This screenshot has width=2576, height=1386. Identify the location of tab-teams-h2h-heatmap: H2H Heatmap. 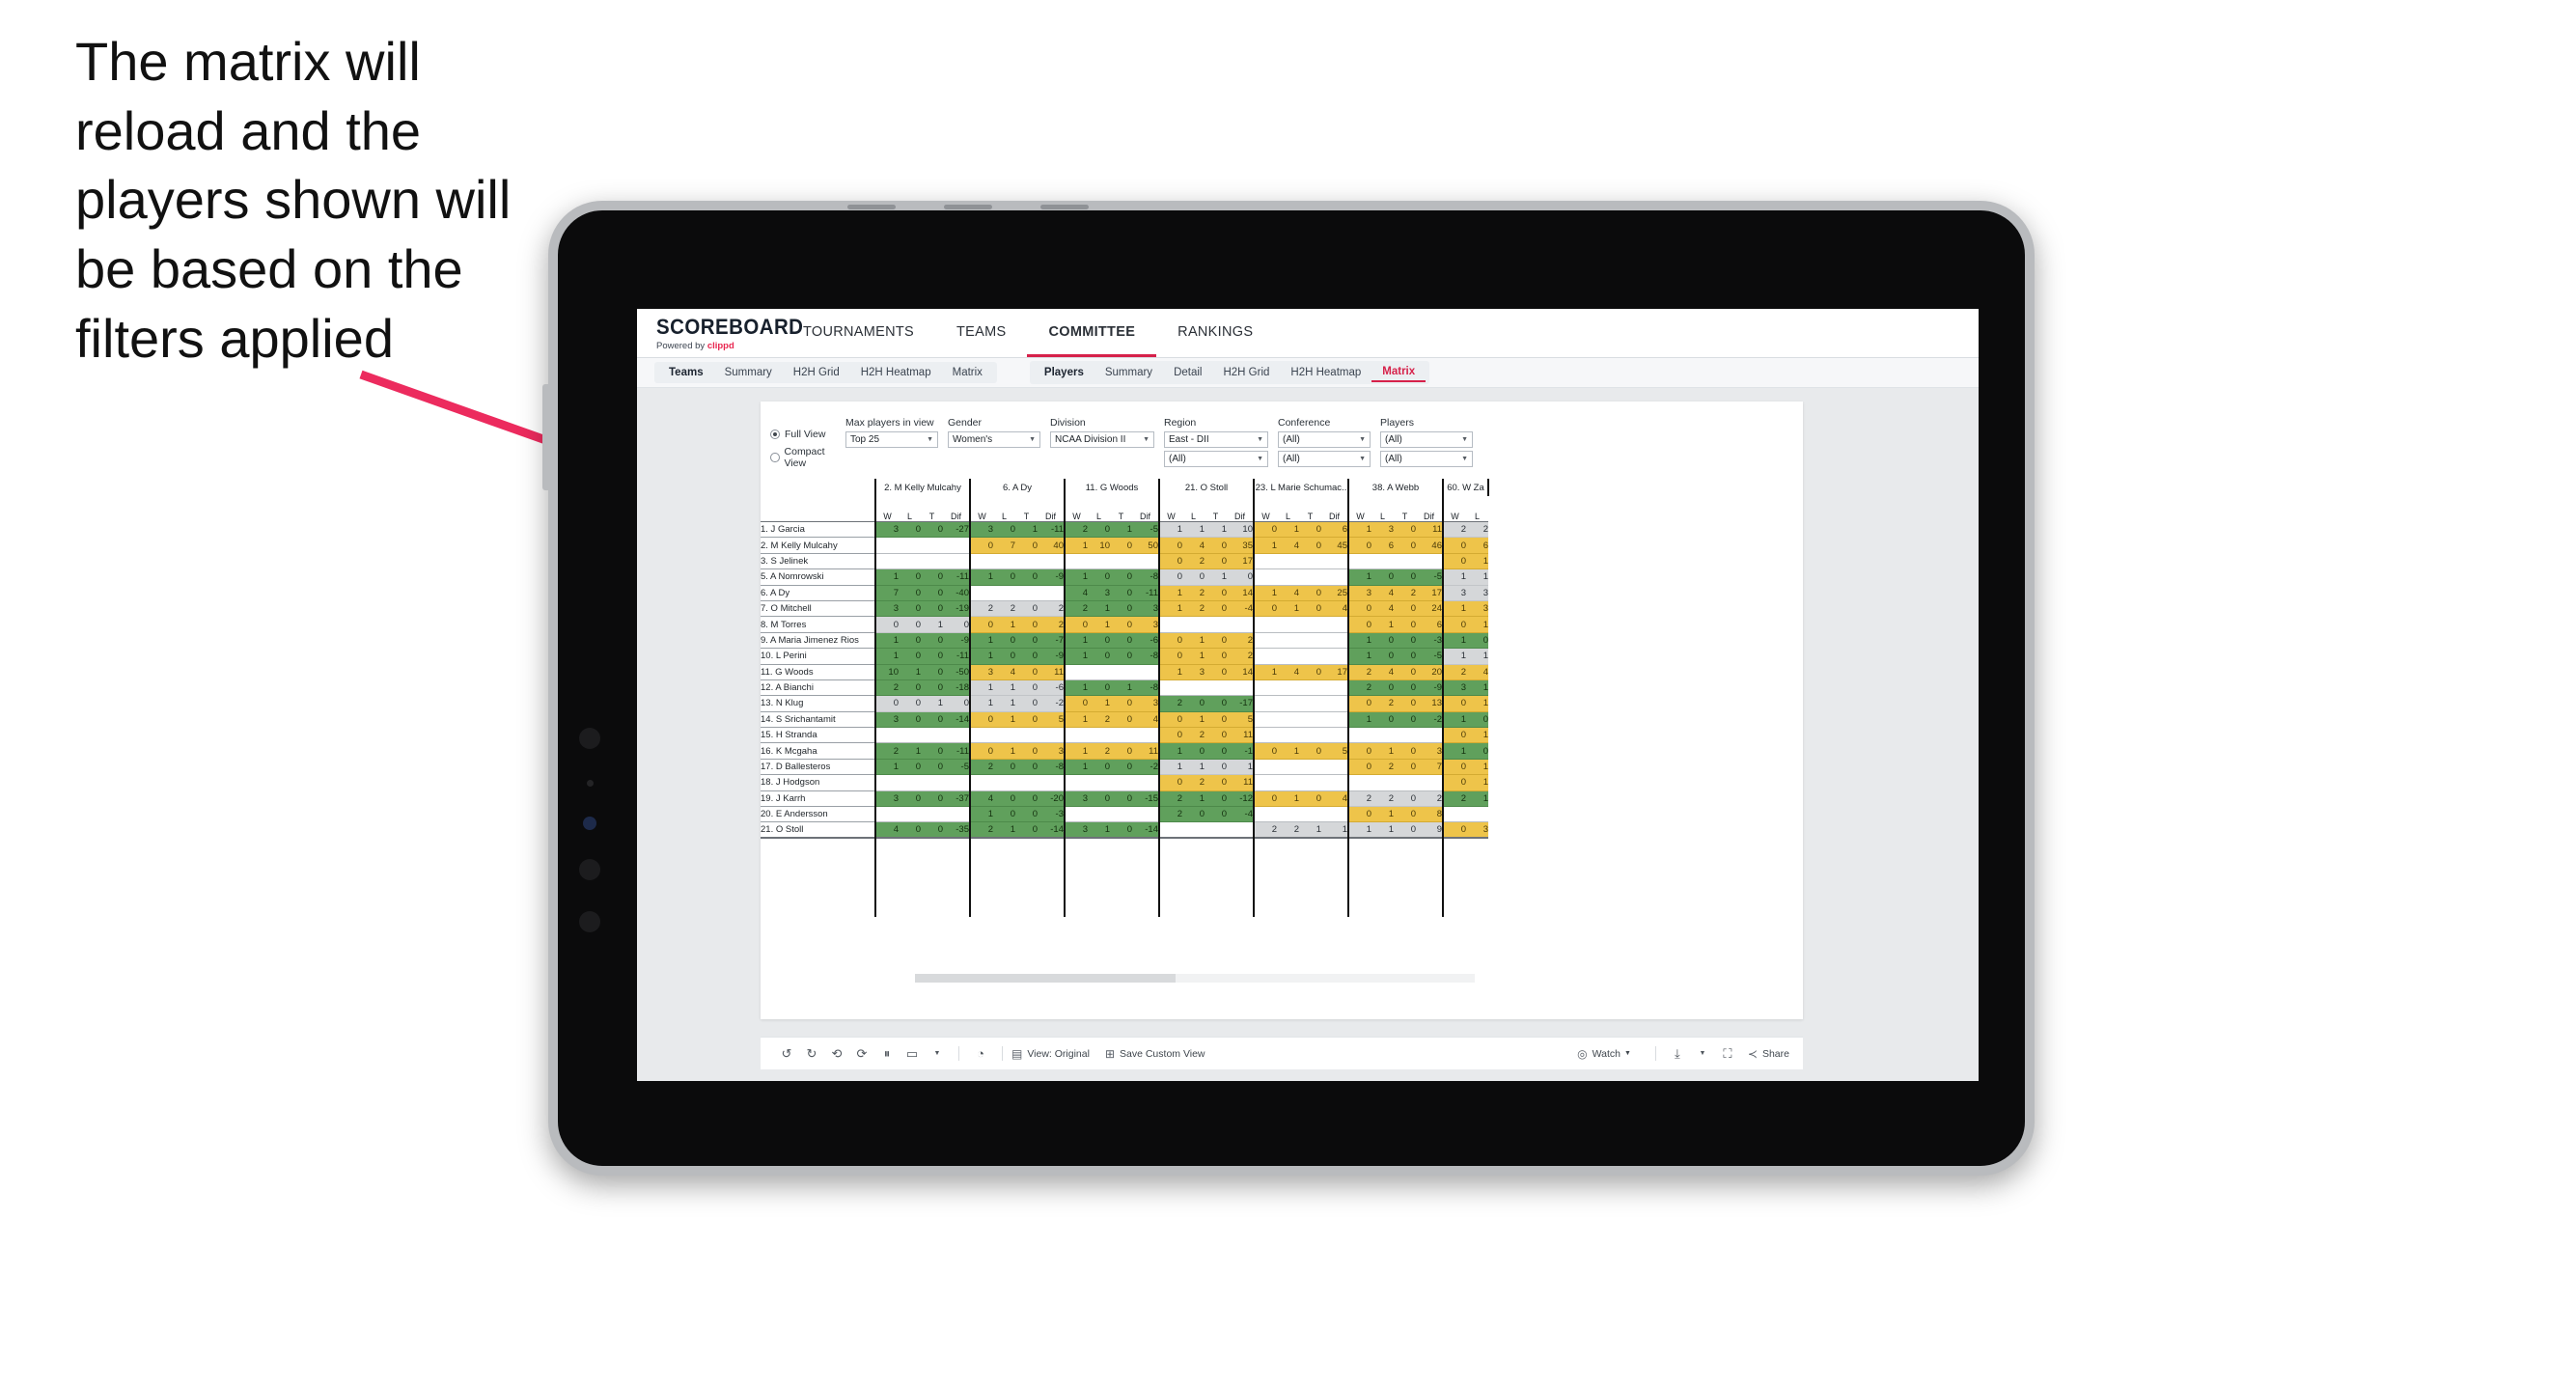
(896, 372).